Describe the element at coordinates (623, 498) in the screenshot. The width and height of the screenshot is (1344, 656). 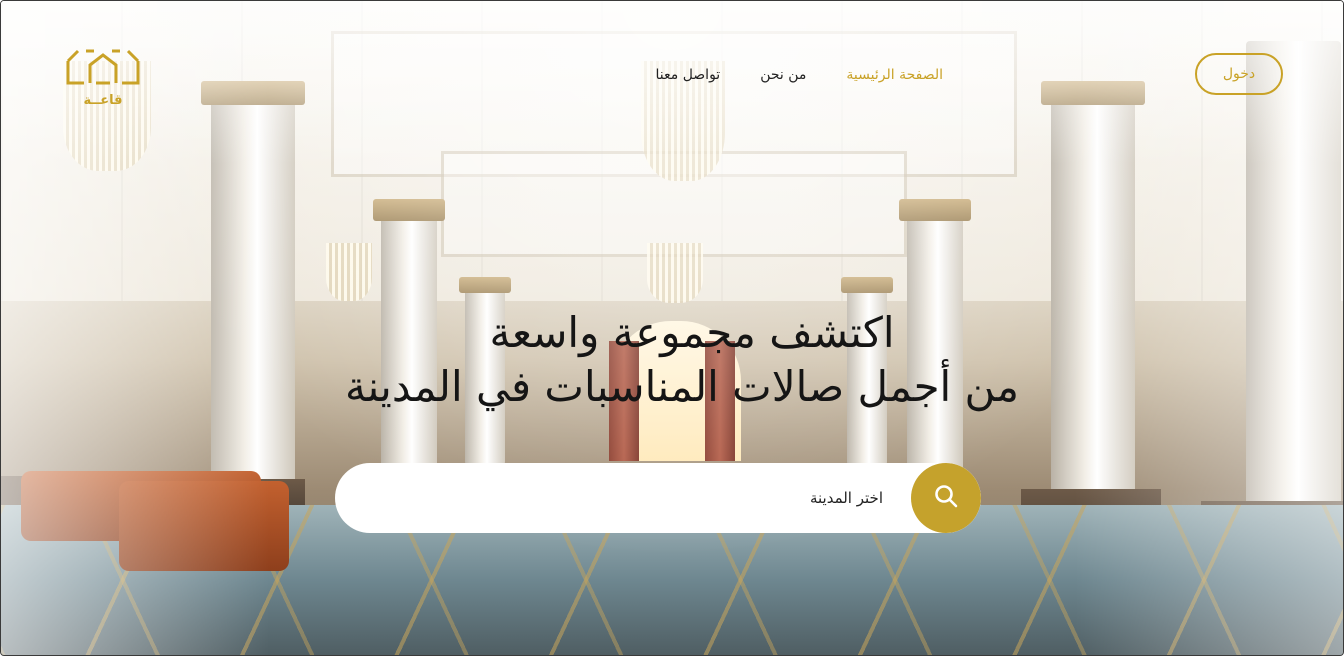
I see `city-search-input` at that location.